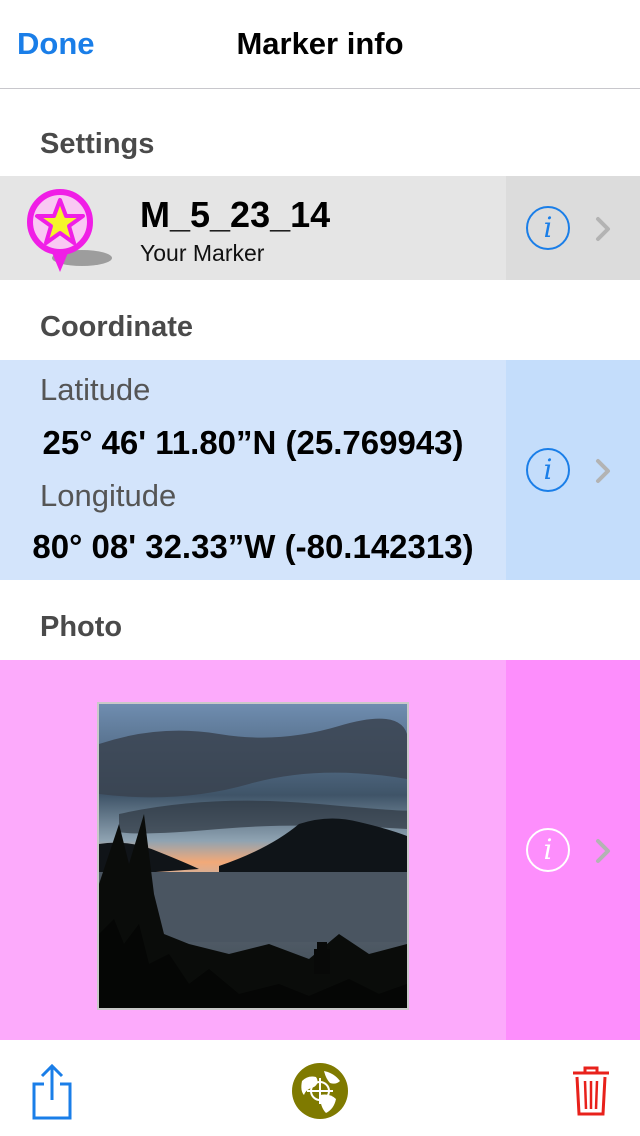 The width and height of the screenshot is (640, 1136). Describe the element at coordinates (573, 850) in the screenshot. I see `photo-accessory: i` at that location.